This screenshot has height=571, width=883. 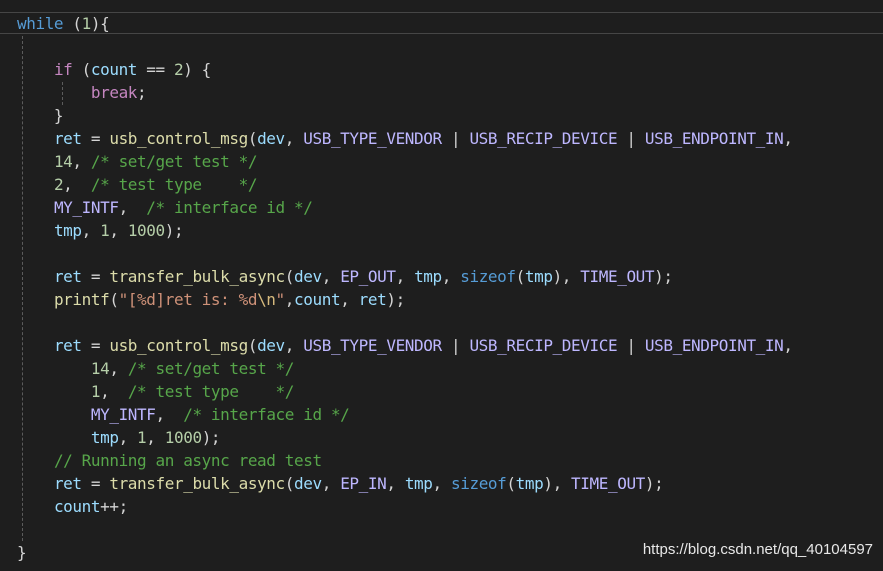 What do you see at coordinates (405, 115) in the screenshot?
I see `code-line: }` at bounding box center [405, 115].